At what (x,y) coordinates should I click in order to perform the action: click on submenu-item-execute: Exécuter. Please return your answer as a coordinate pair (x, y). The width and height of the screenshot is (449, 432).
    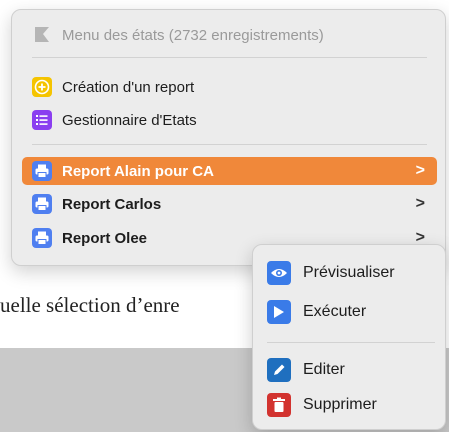
    Looking at the image, I should click on (350, 312).